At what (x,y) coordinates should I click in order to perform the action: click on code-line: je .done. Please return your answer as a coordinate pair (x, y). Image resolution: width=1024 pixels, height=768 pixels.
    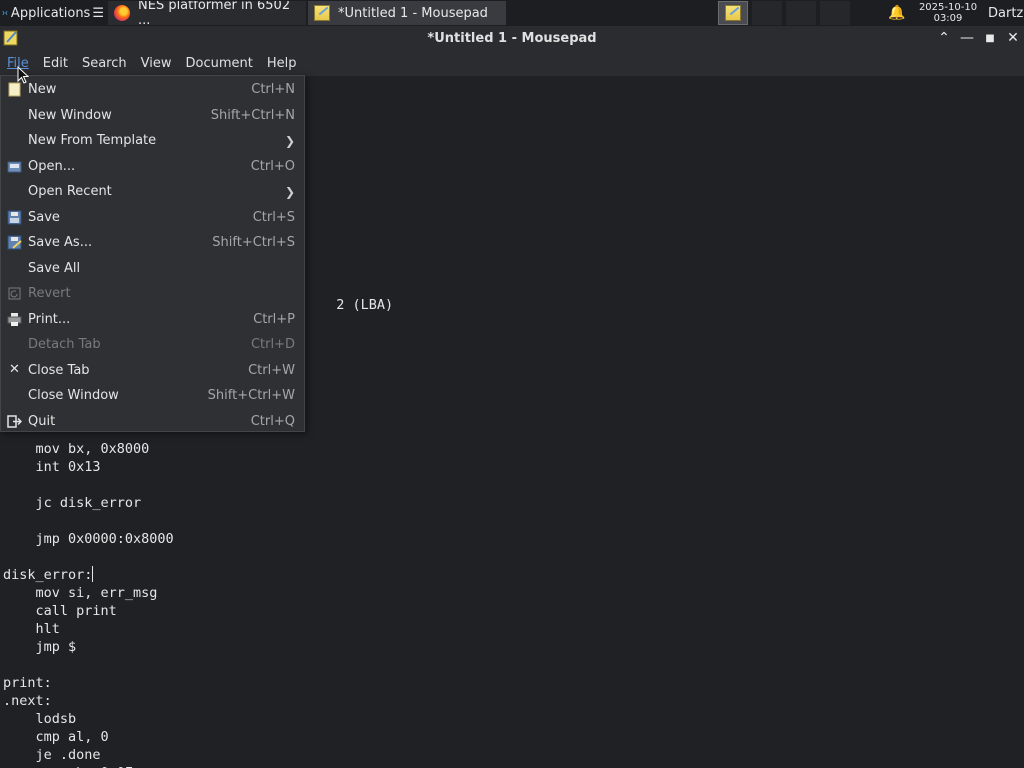
    Looking at the image, I should click on (513, 755).